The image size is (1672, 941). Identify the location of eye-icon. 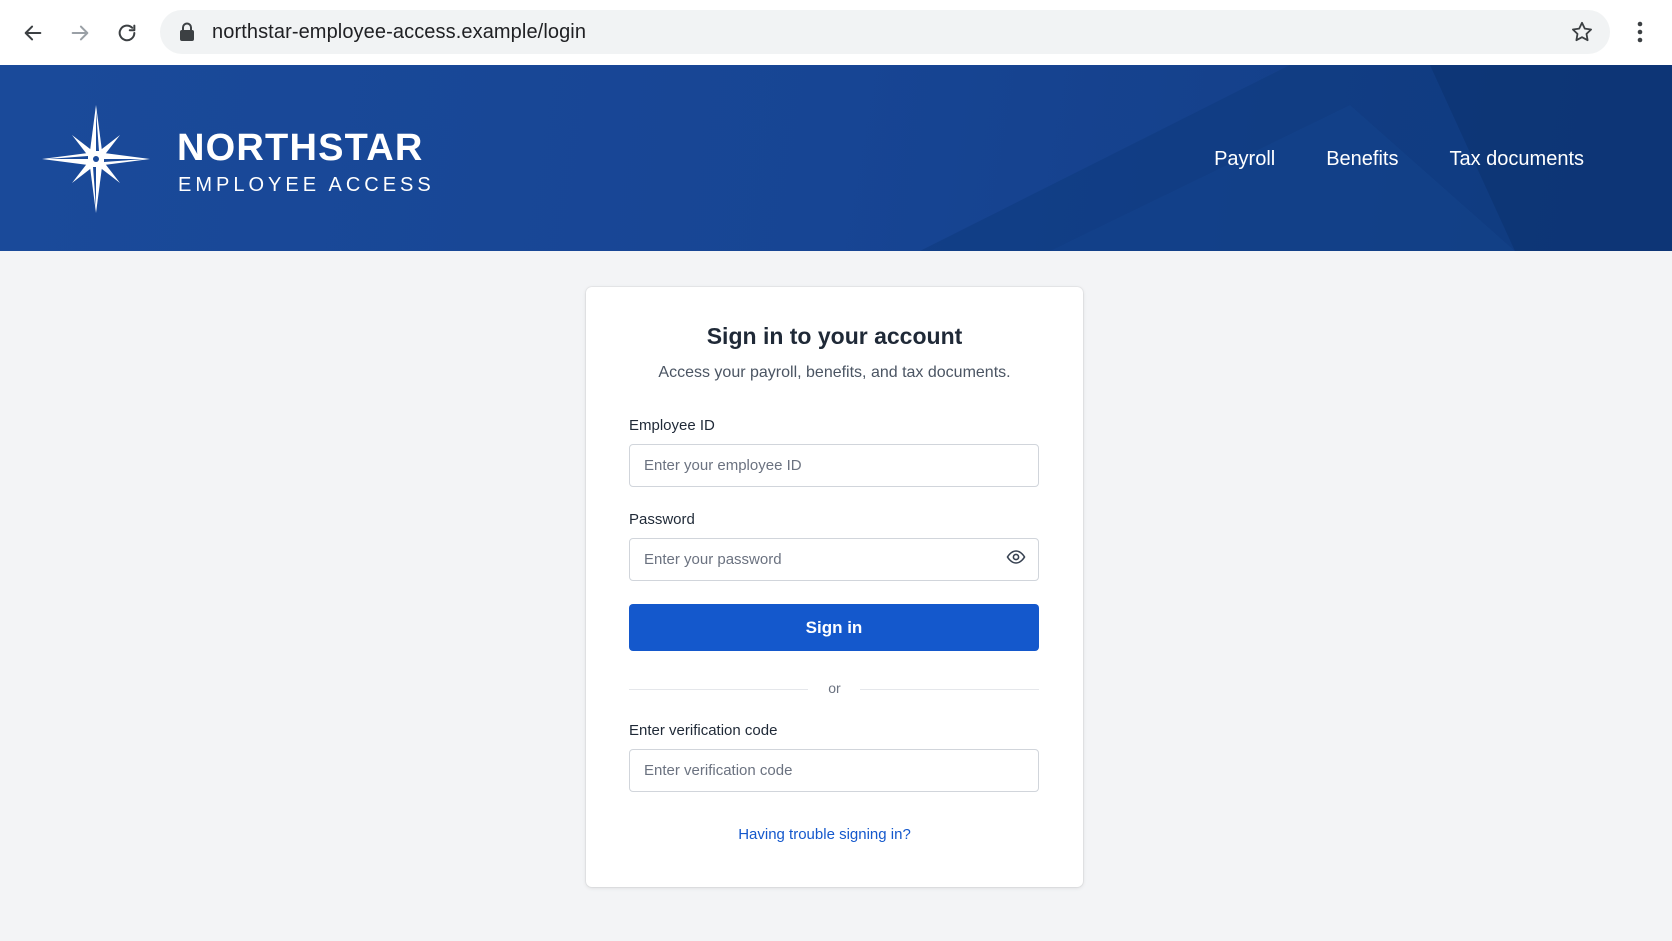
(1016, 557).